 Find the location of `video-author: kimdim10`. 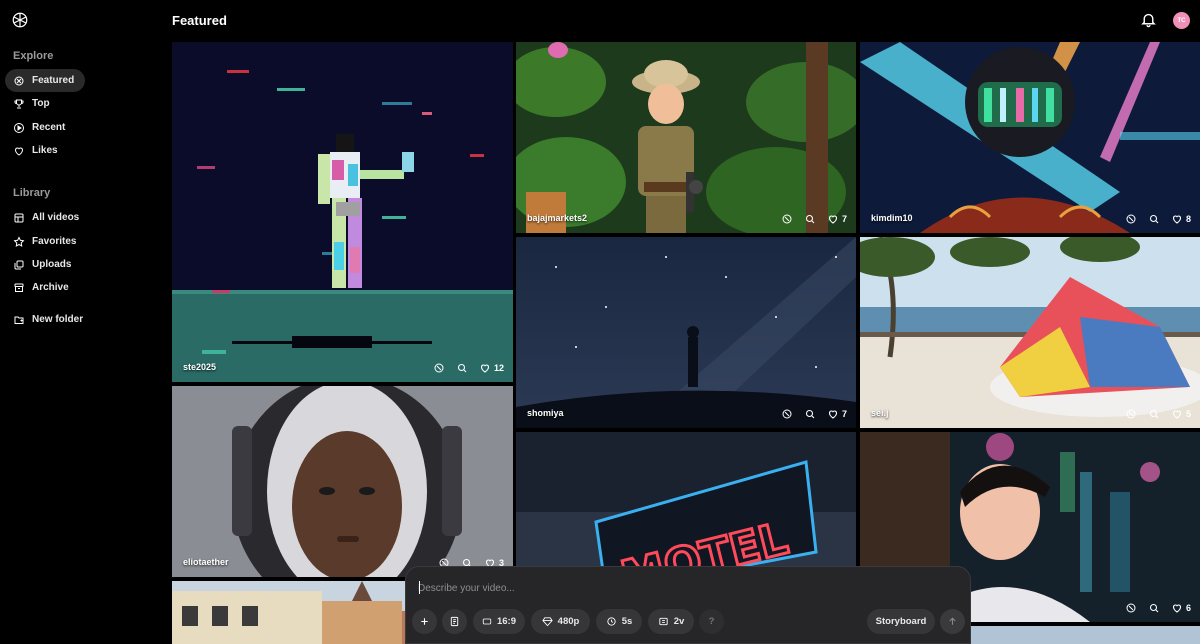

video-author: kimdim10 is located at coordinates (892, 218).